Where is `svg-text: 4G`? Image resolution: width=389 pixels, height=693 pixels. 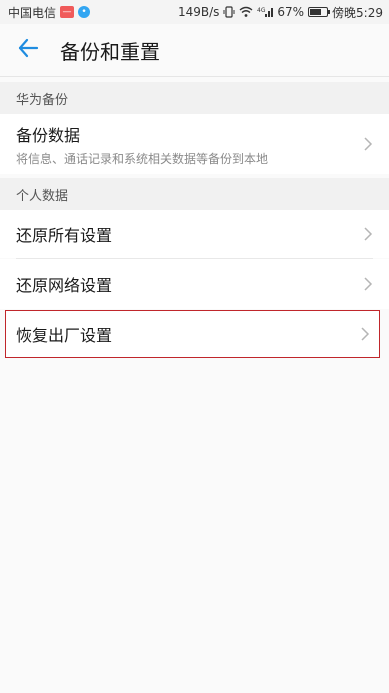
svg-text: 4G is located at coordinates (261, 10).